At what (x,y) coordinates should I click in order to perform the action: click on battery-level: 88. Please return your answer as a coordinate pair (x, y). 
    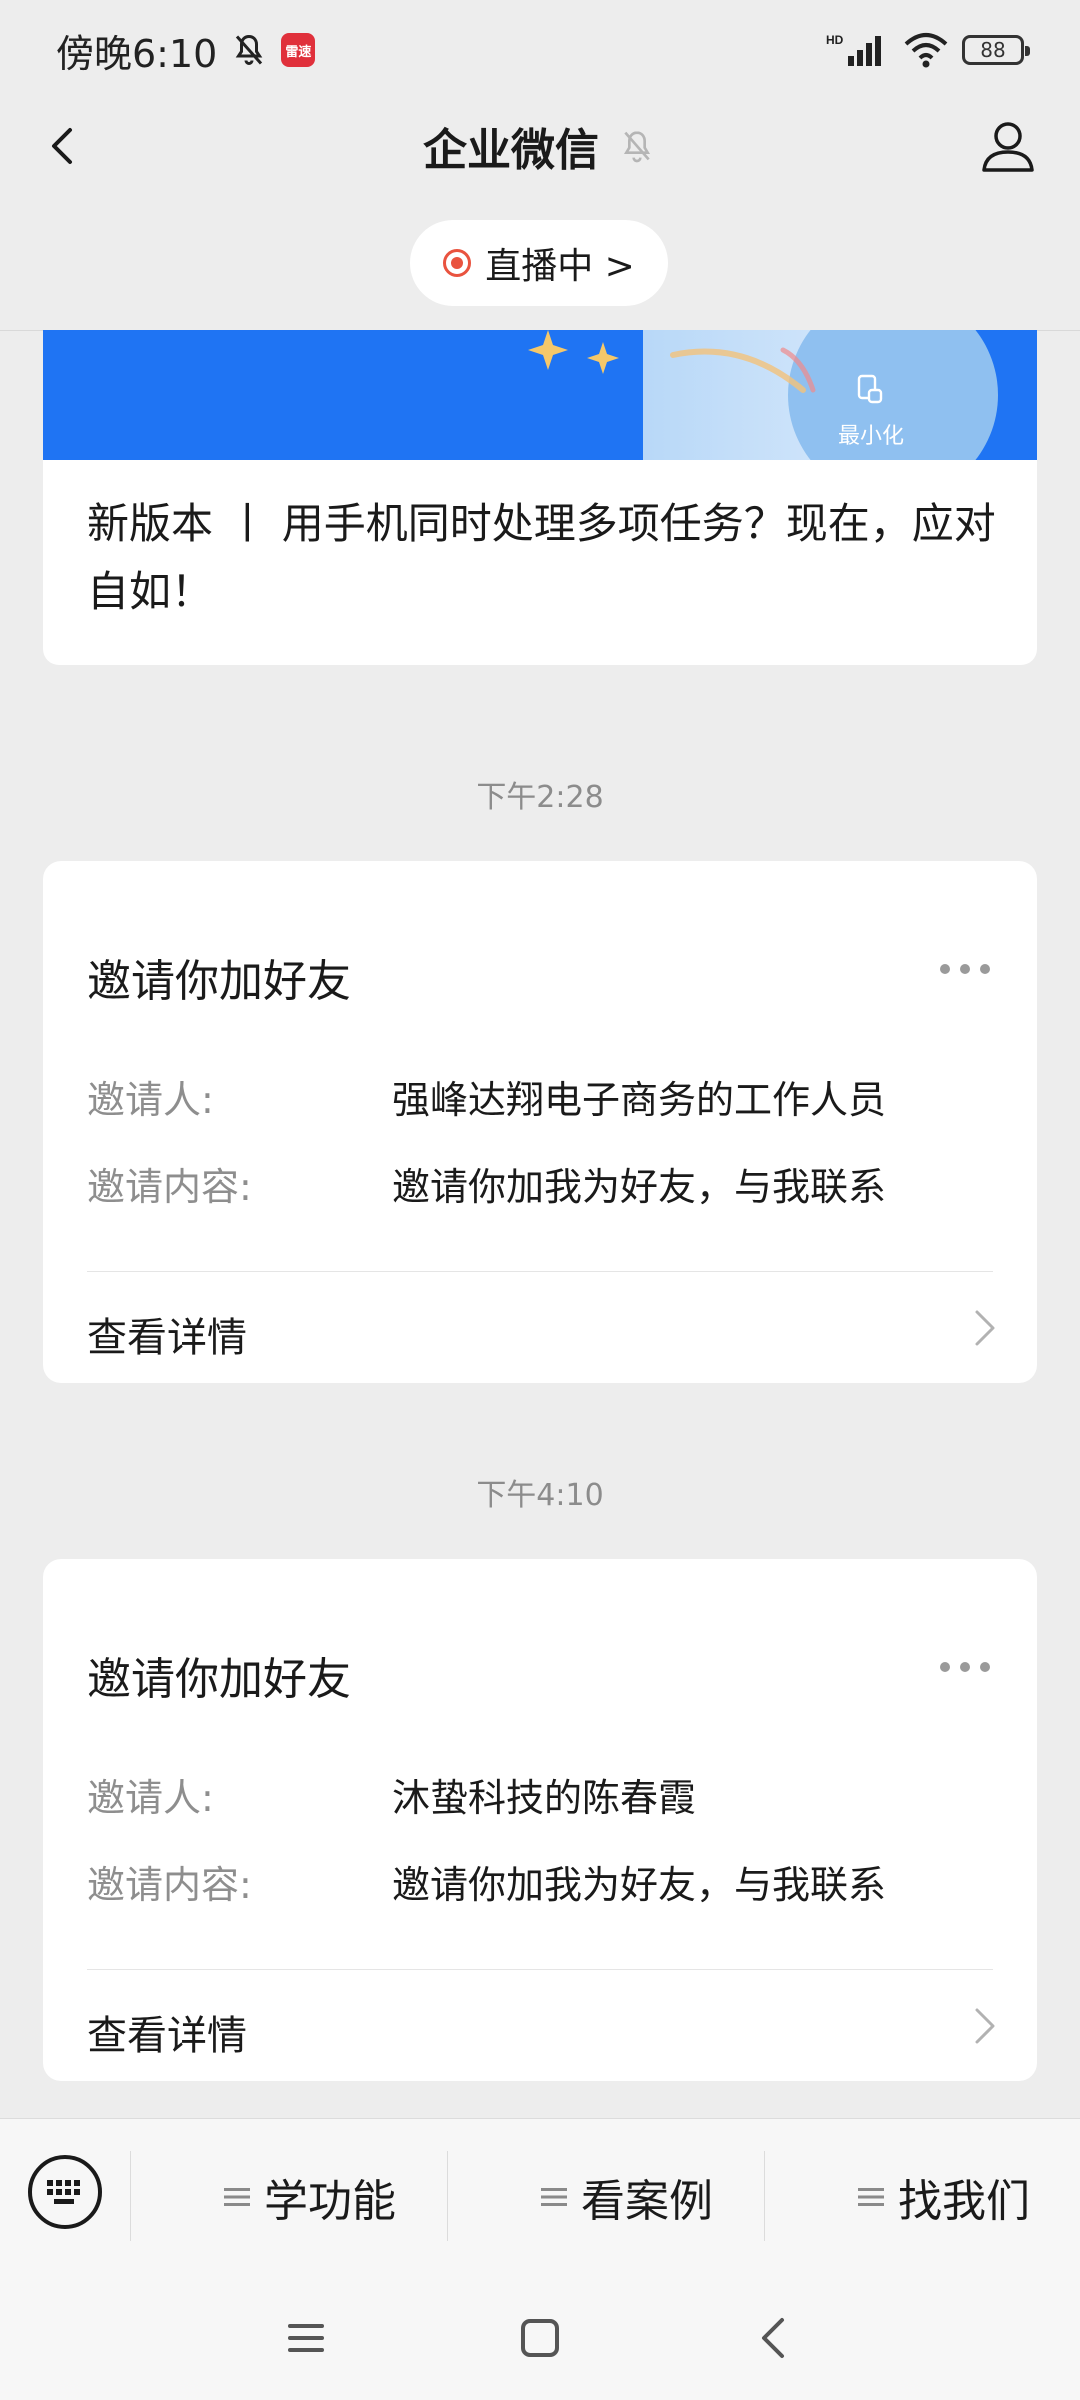
    Looking at the image, I should click on (993, 50).